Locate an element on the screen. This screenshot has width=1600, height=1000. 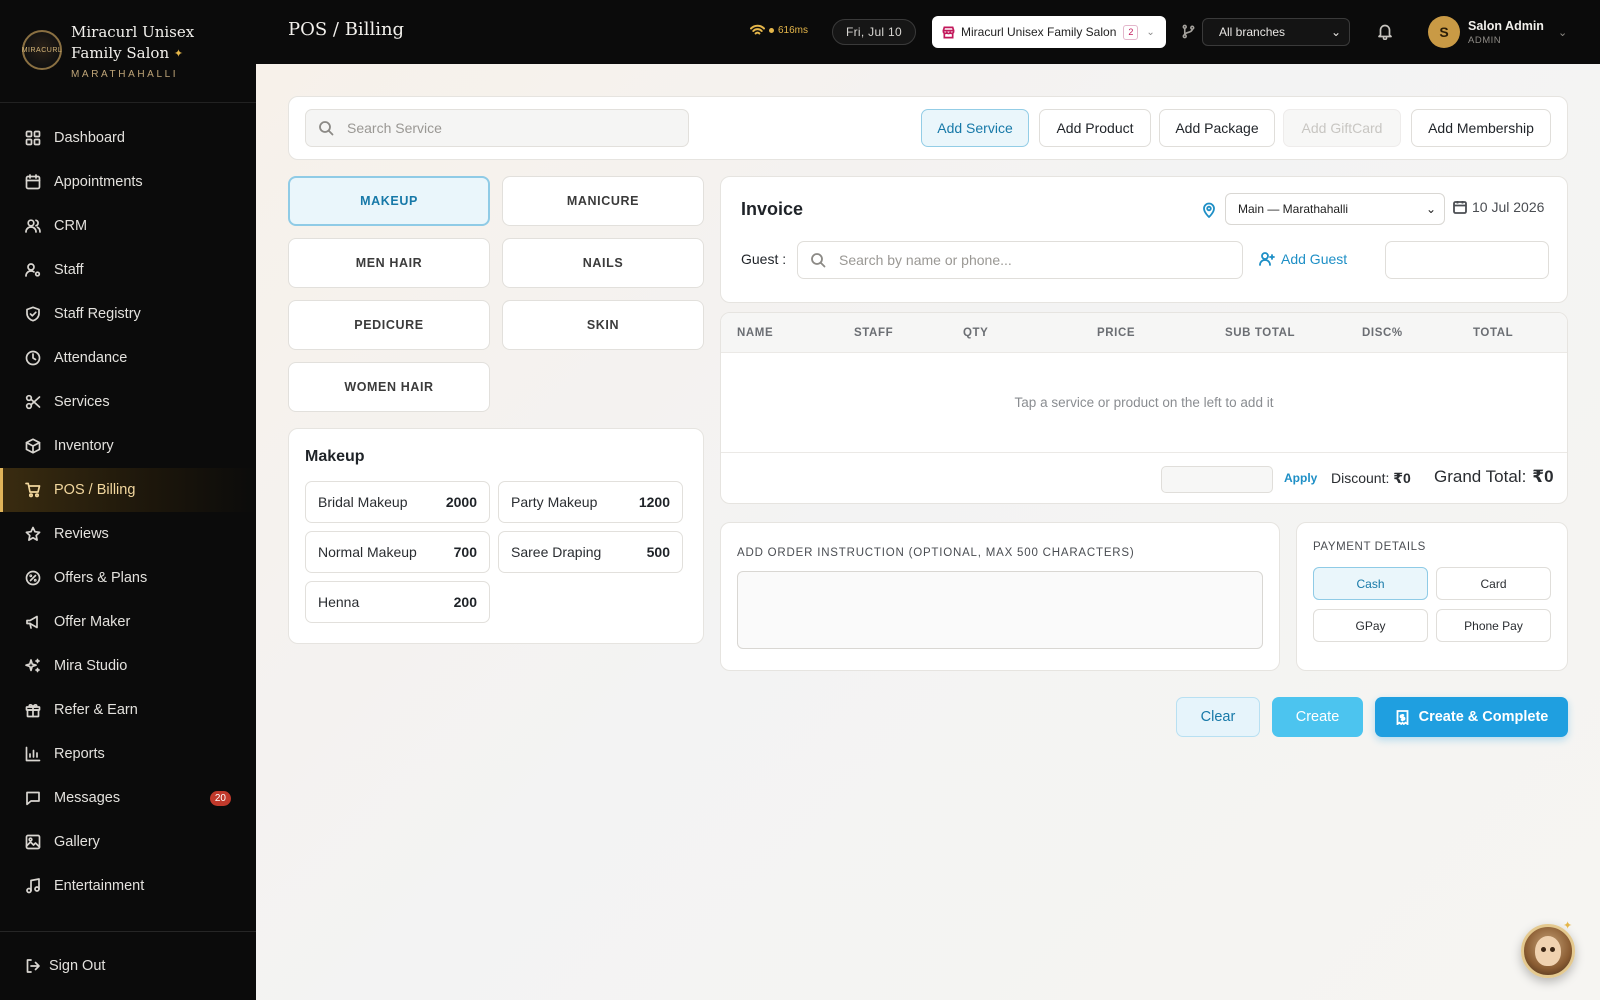
invoice-branch-select: Main — Marathahalli ⌄ is located at coordinates (1335, 209).